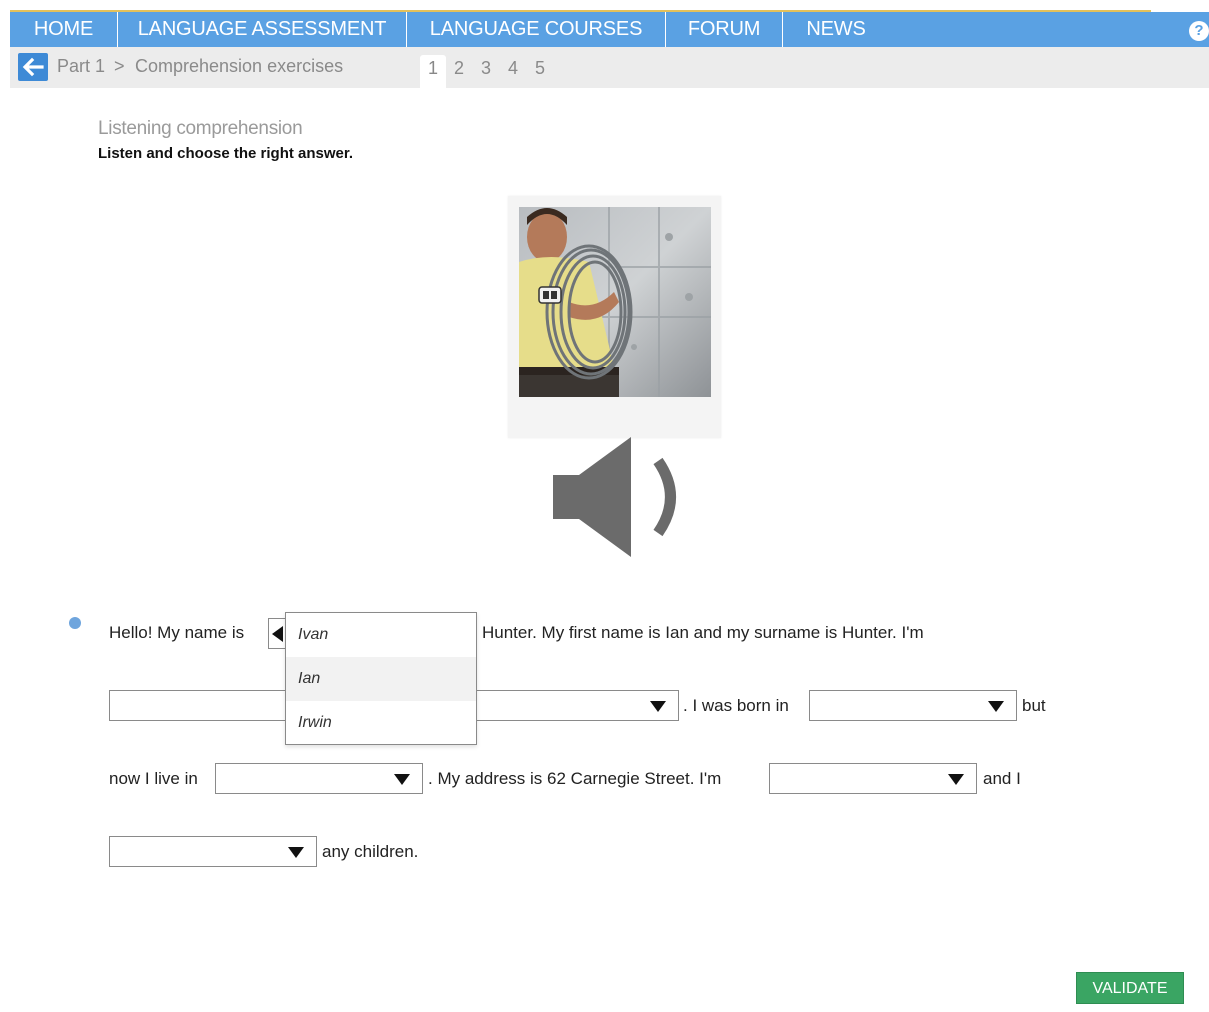 This screenshot has height=1012, width=1209. Describe the element at coordinates (615, 302) in the screenshot. I see `exercise-photo` at that location.